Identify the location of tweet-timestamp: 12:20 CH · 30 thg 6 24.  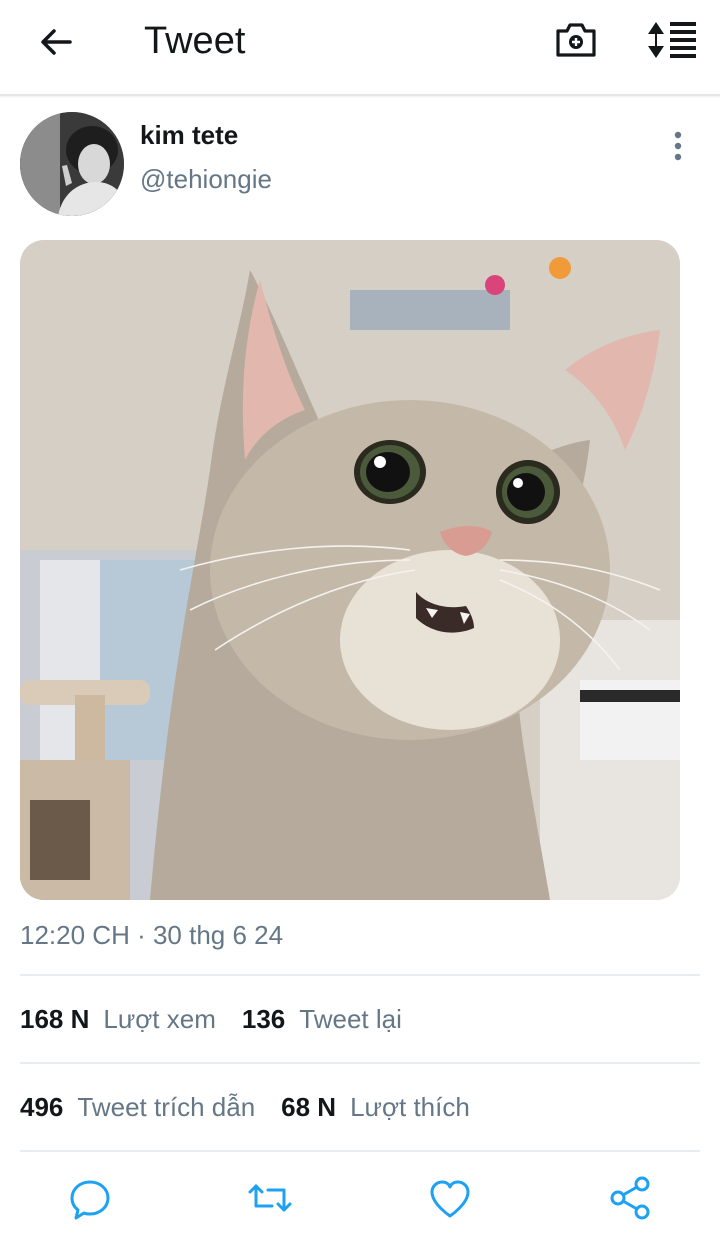
(152, 935).